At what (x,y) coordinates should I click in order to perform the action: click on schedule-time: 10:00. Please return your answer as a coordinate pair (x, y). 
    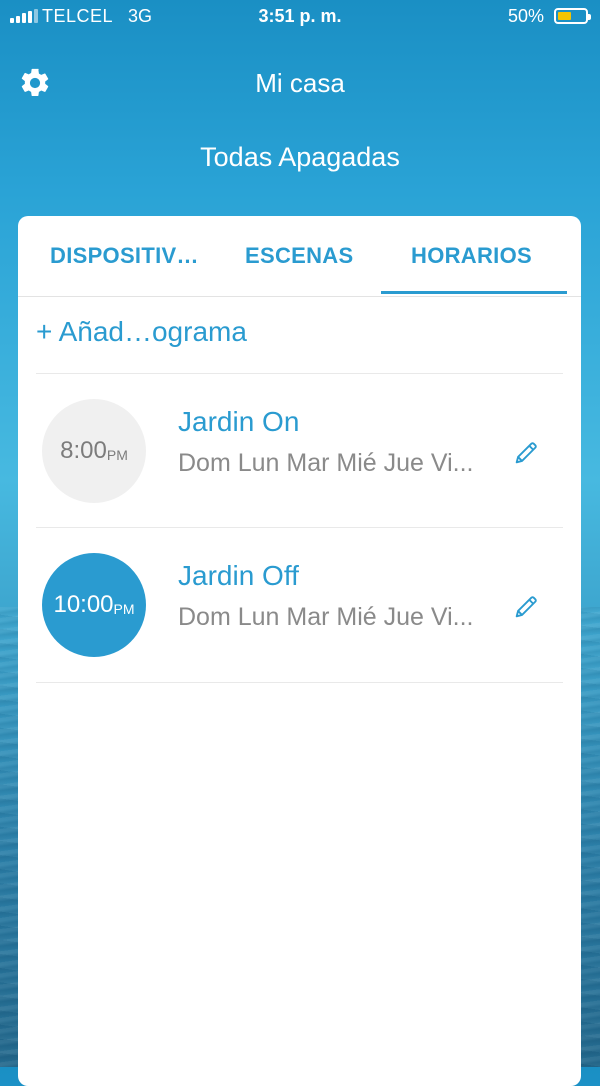
    Looking at the image, I should click on (83, 604).